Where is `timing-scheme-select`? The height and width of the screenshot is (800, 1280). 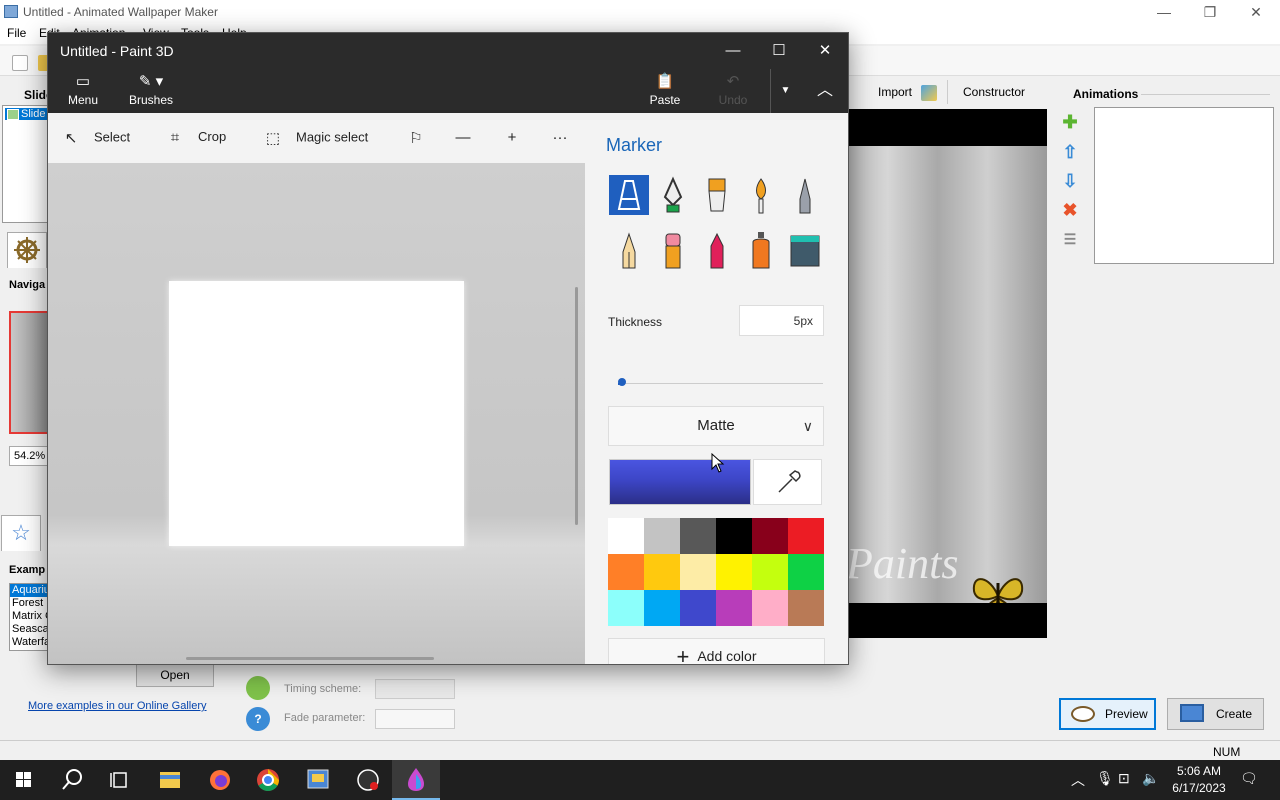 timing-scheme-select is located at coordinates (415, 689).